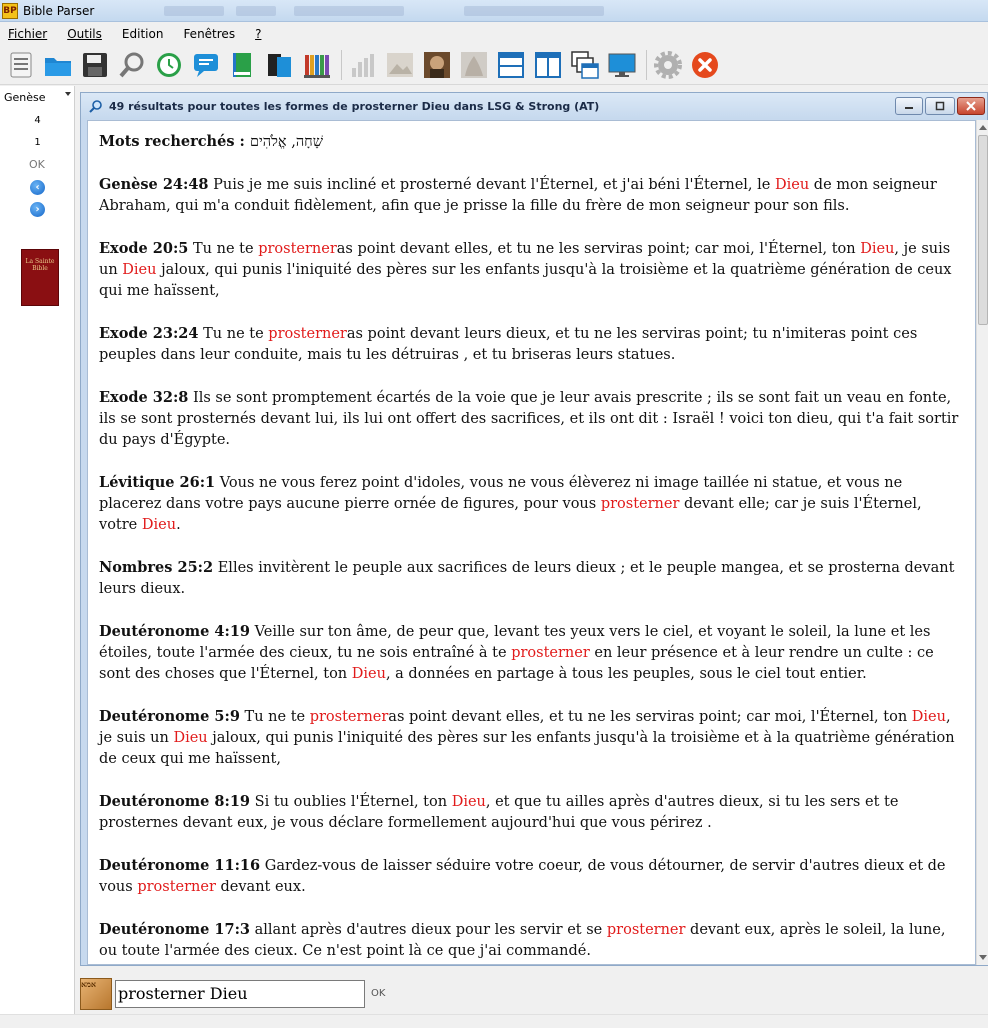 The height and width of the screenshot is (1028, 988). Describe the element at coordinates (363, 65) in the screenshot. I see `chart-icon` at that location.